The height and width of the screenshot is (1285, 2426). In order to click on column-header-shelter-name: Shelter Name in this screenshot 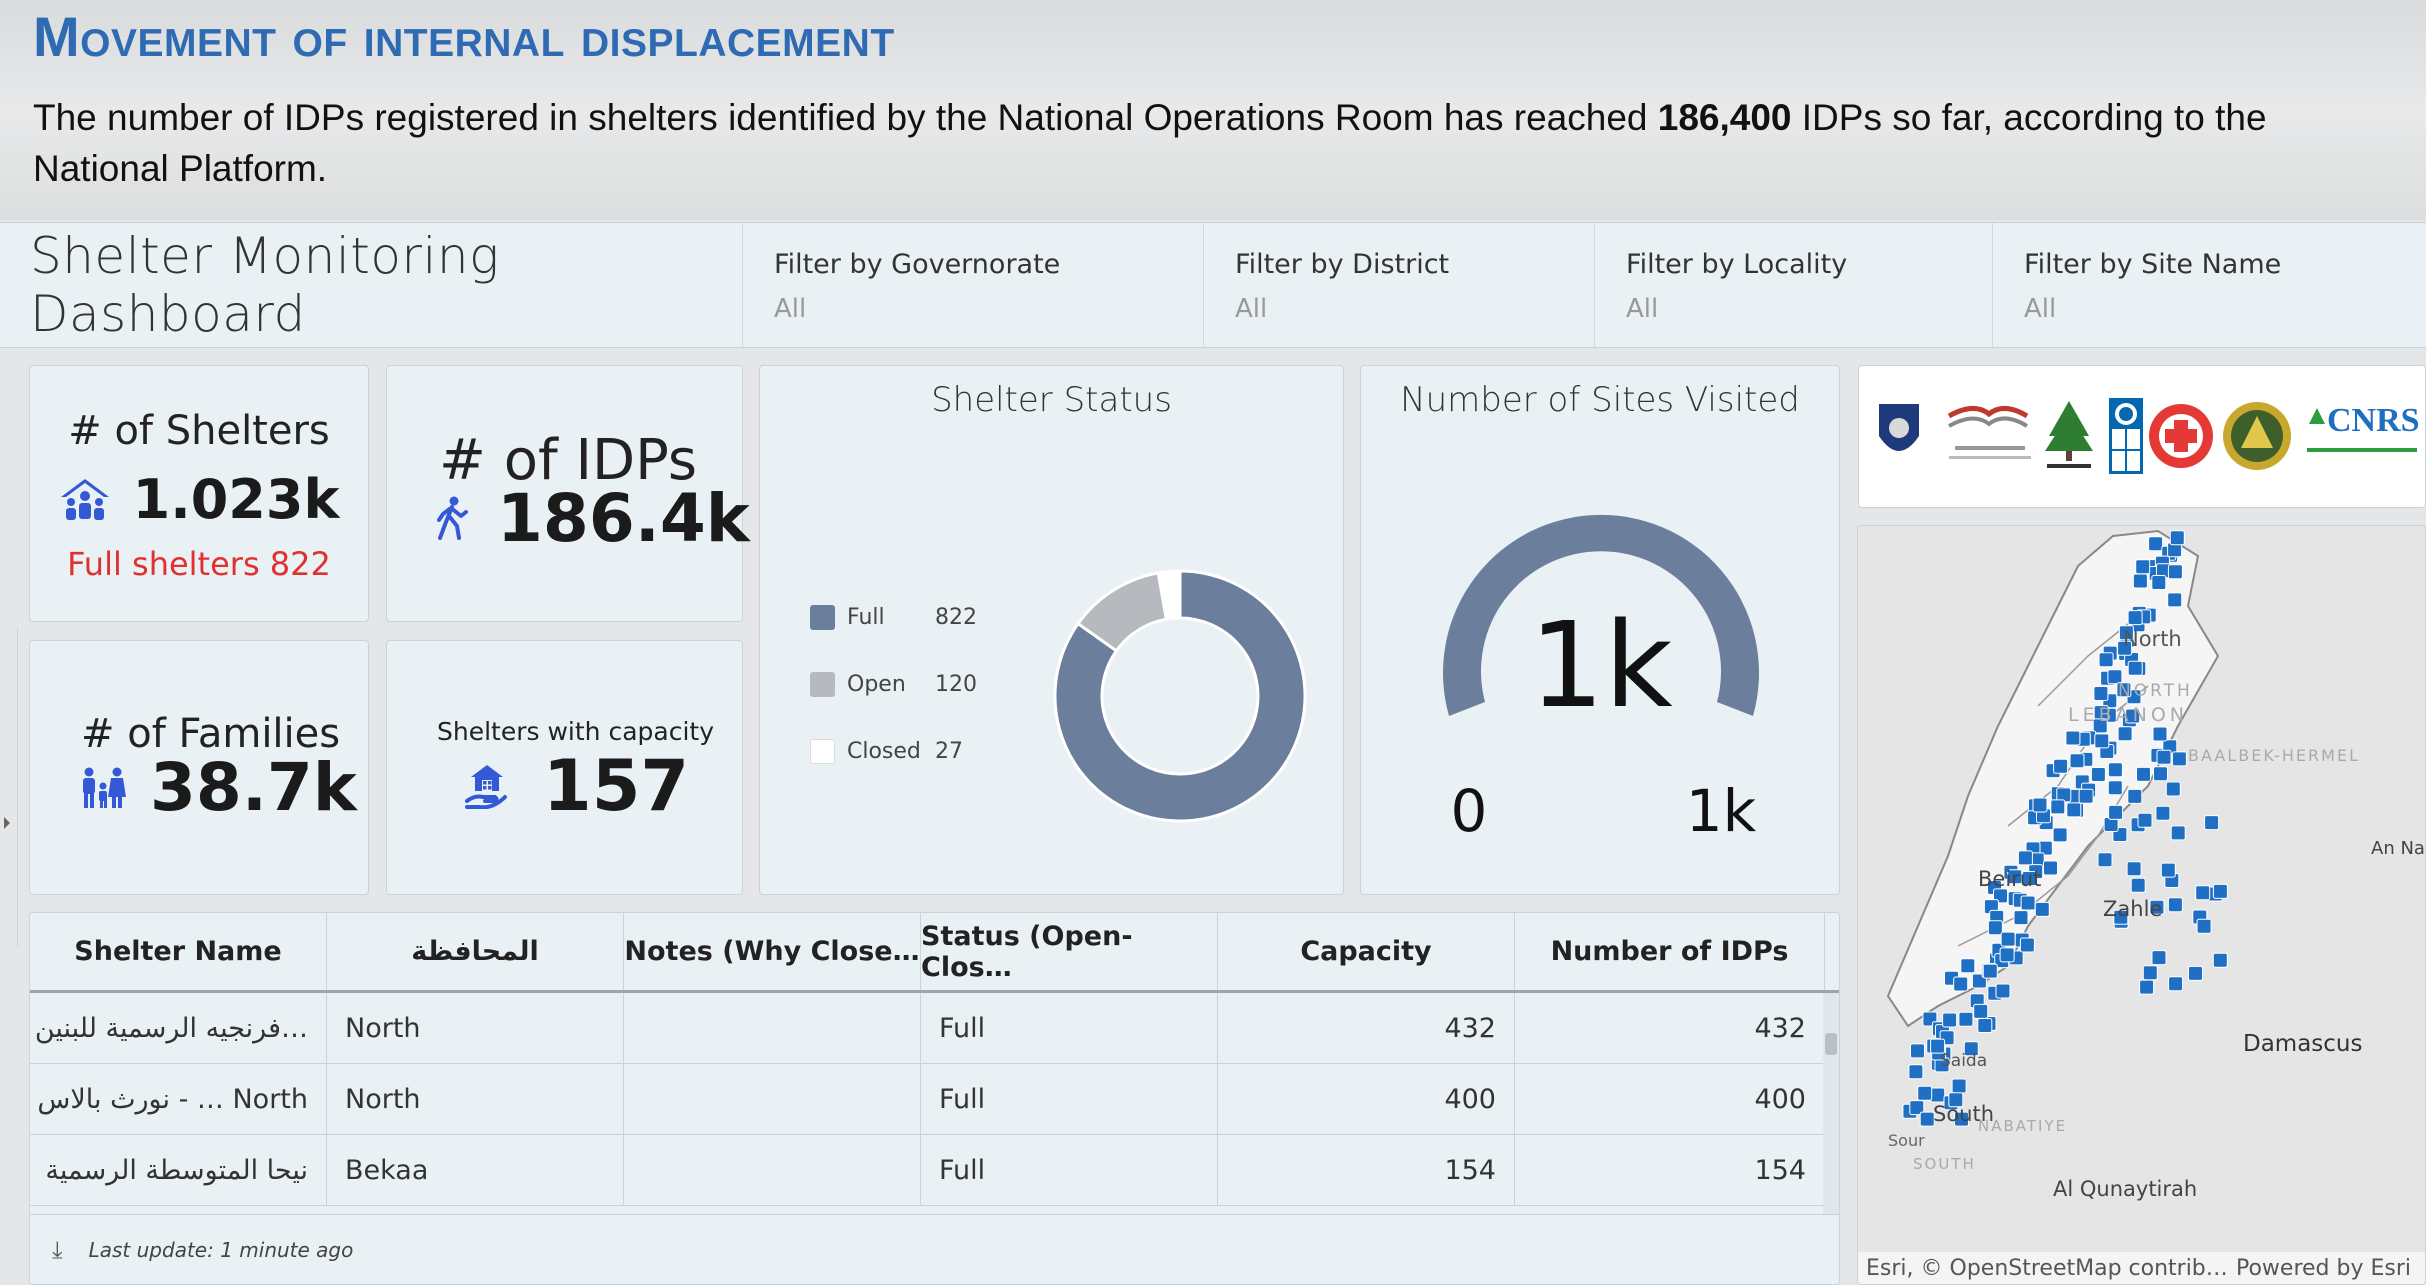, I will do `click(178, 951)`.